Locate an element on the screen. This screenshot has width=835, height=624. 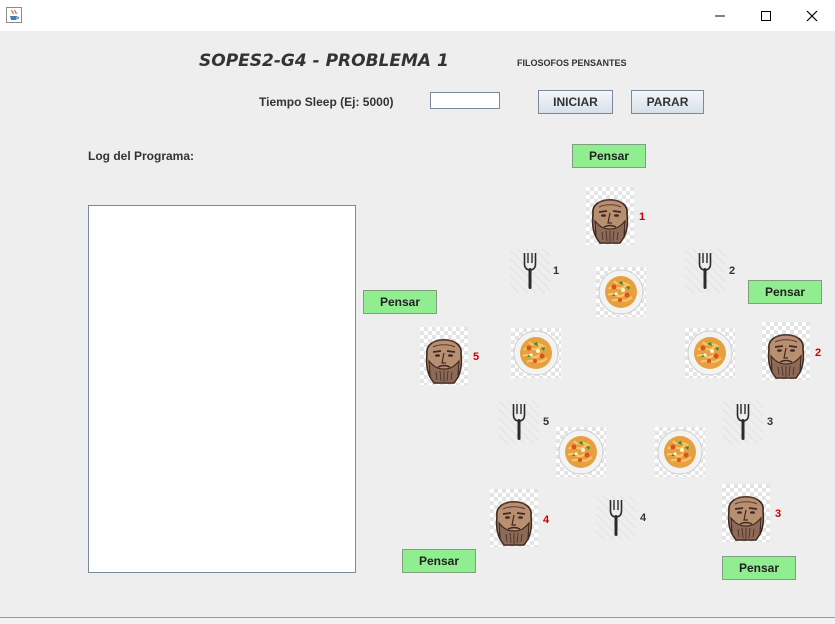
philosopher-3-number: 3 is located at coordinates (778, 514).